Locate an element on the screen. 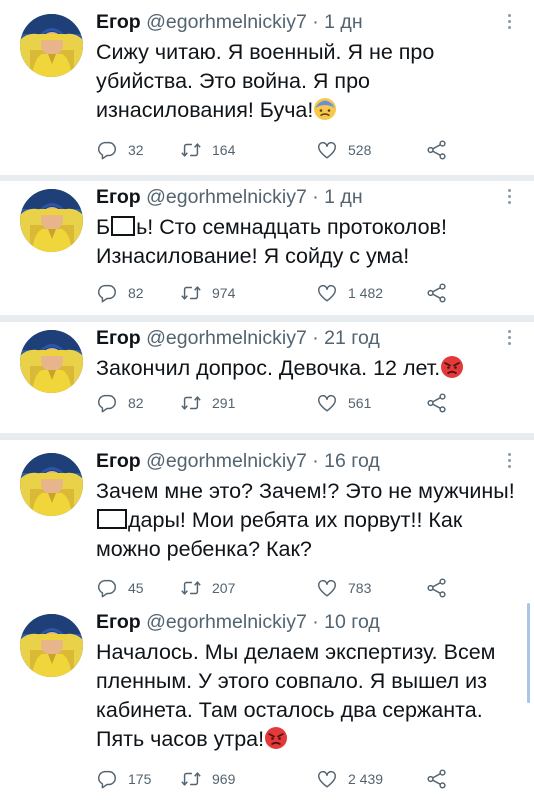 The width and height of the screenshot is (534, 800). tweet-actions: 82 974 1 482 is located at coordinates (271, 293).